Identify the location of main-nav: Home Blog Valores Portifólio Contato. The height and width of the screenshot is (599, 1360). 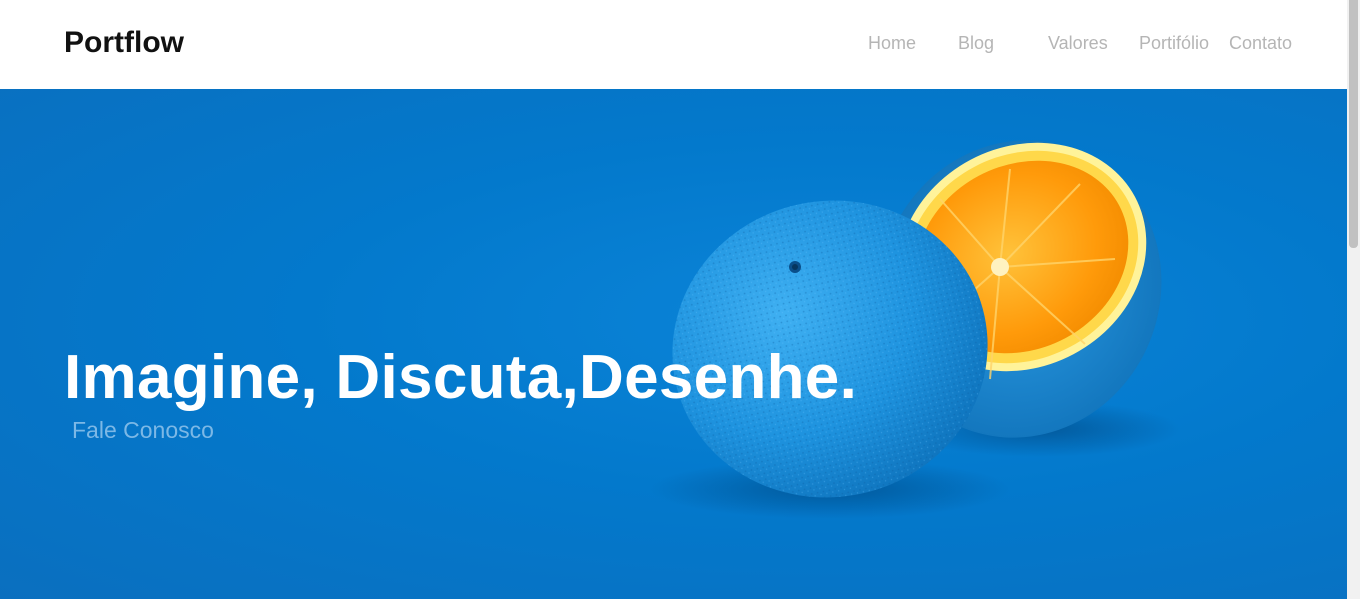
(673, 44).